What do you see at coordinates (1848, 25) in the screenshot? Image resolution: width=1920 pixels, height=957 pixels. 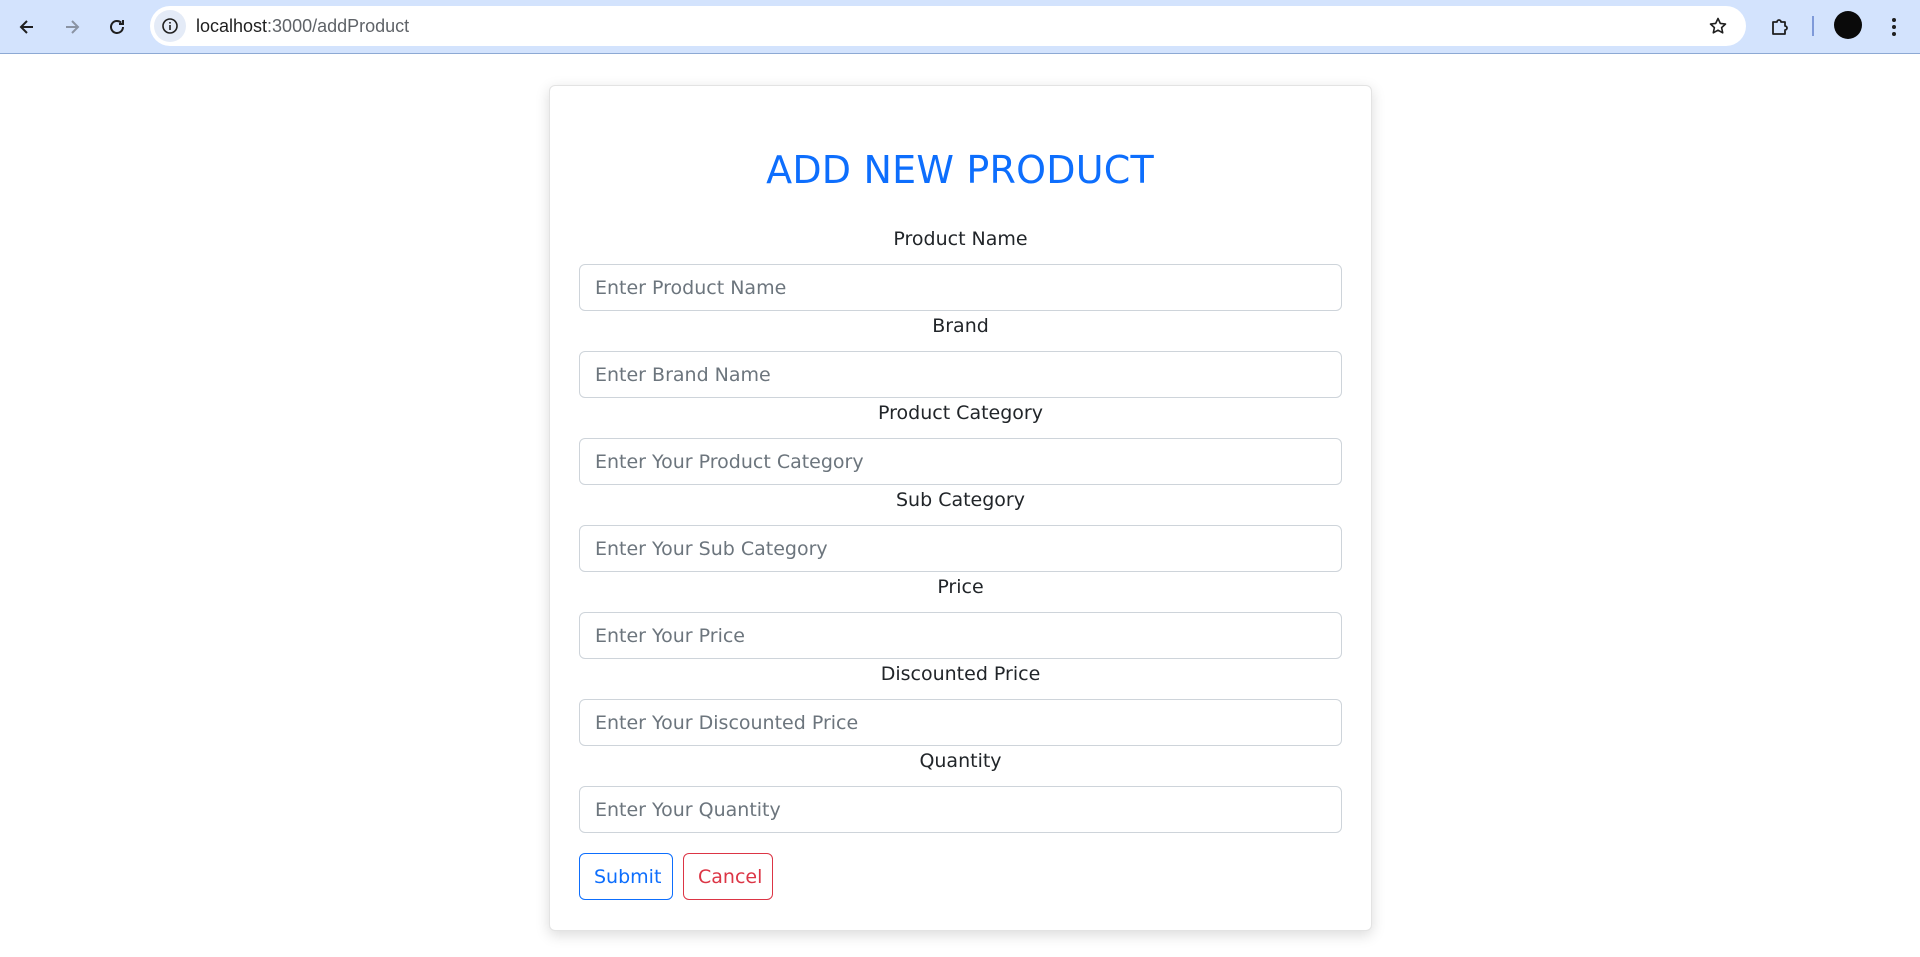 I see `avatar` at bounding box center [1848, 25].